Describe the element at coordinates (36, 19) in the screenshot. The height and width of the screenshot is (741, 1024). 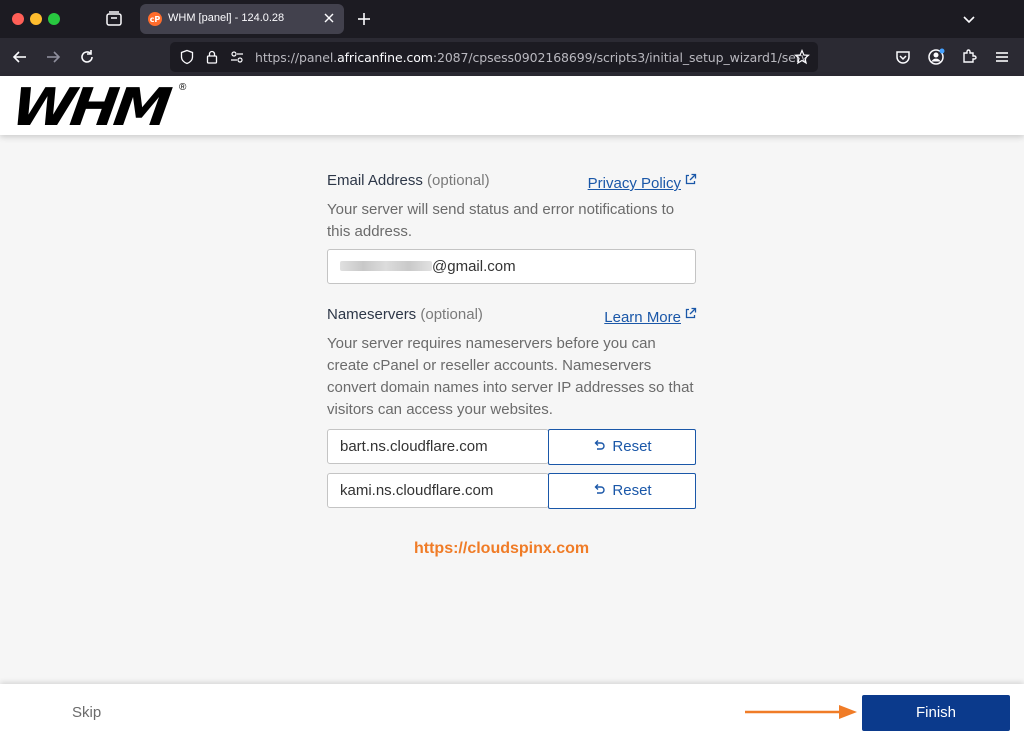
I see `window-minimize-button` at that location.